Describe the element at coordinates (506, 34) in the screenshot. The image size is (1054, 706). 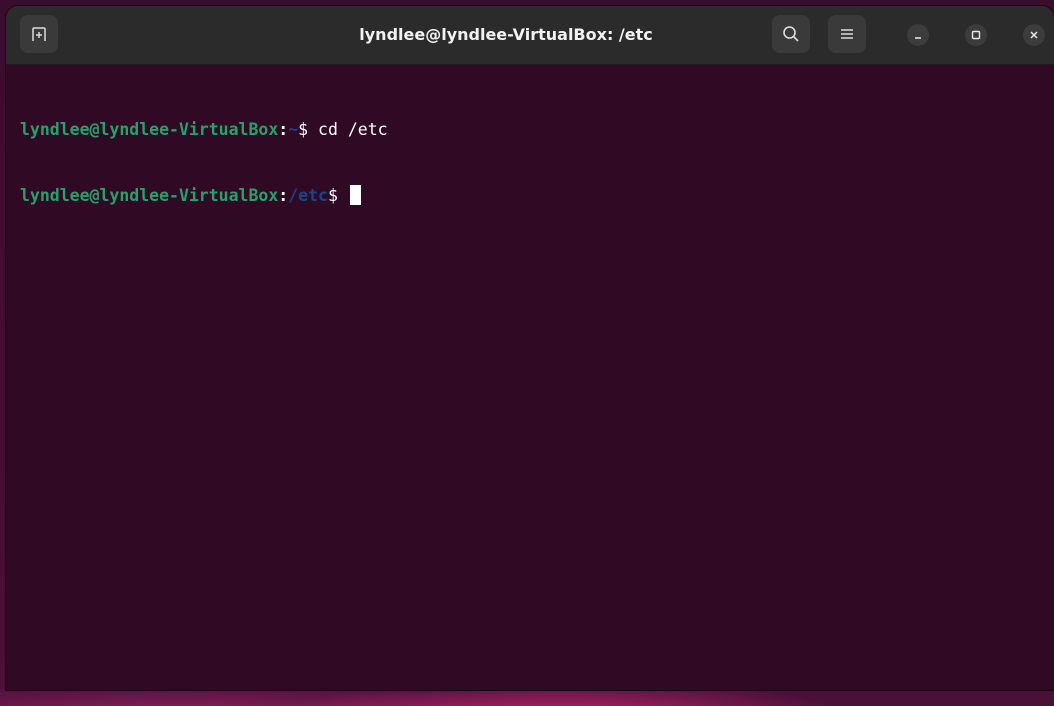
I see `window-title: lyndlee@lyndlee-VirtualBox: /etc` at that location.